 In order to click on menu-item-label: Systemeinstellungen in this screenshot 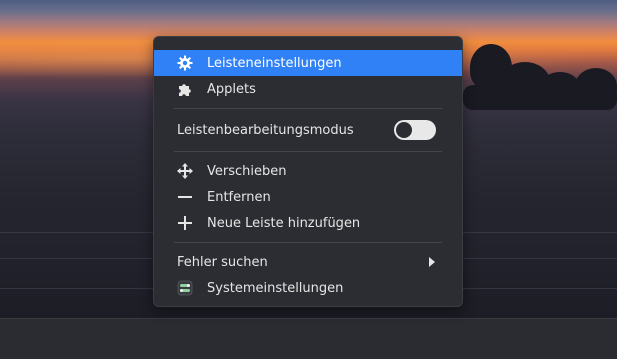, I will do `click(275, 288)`.